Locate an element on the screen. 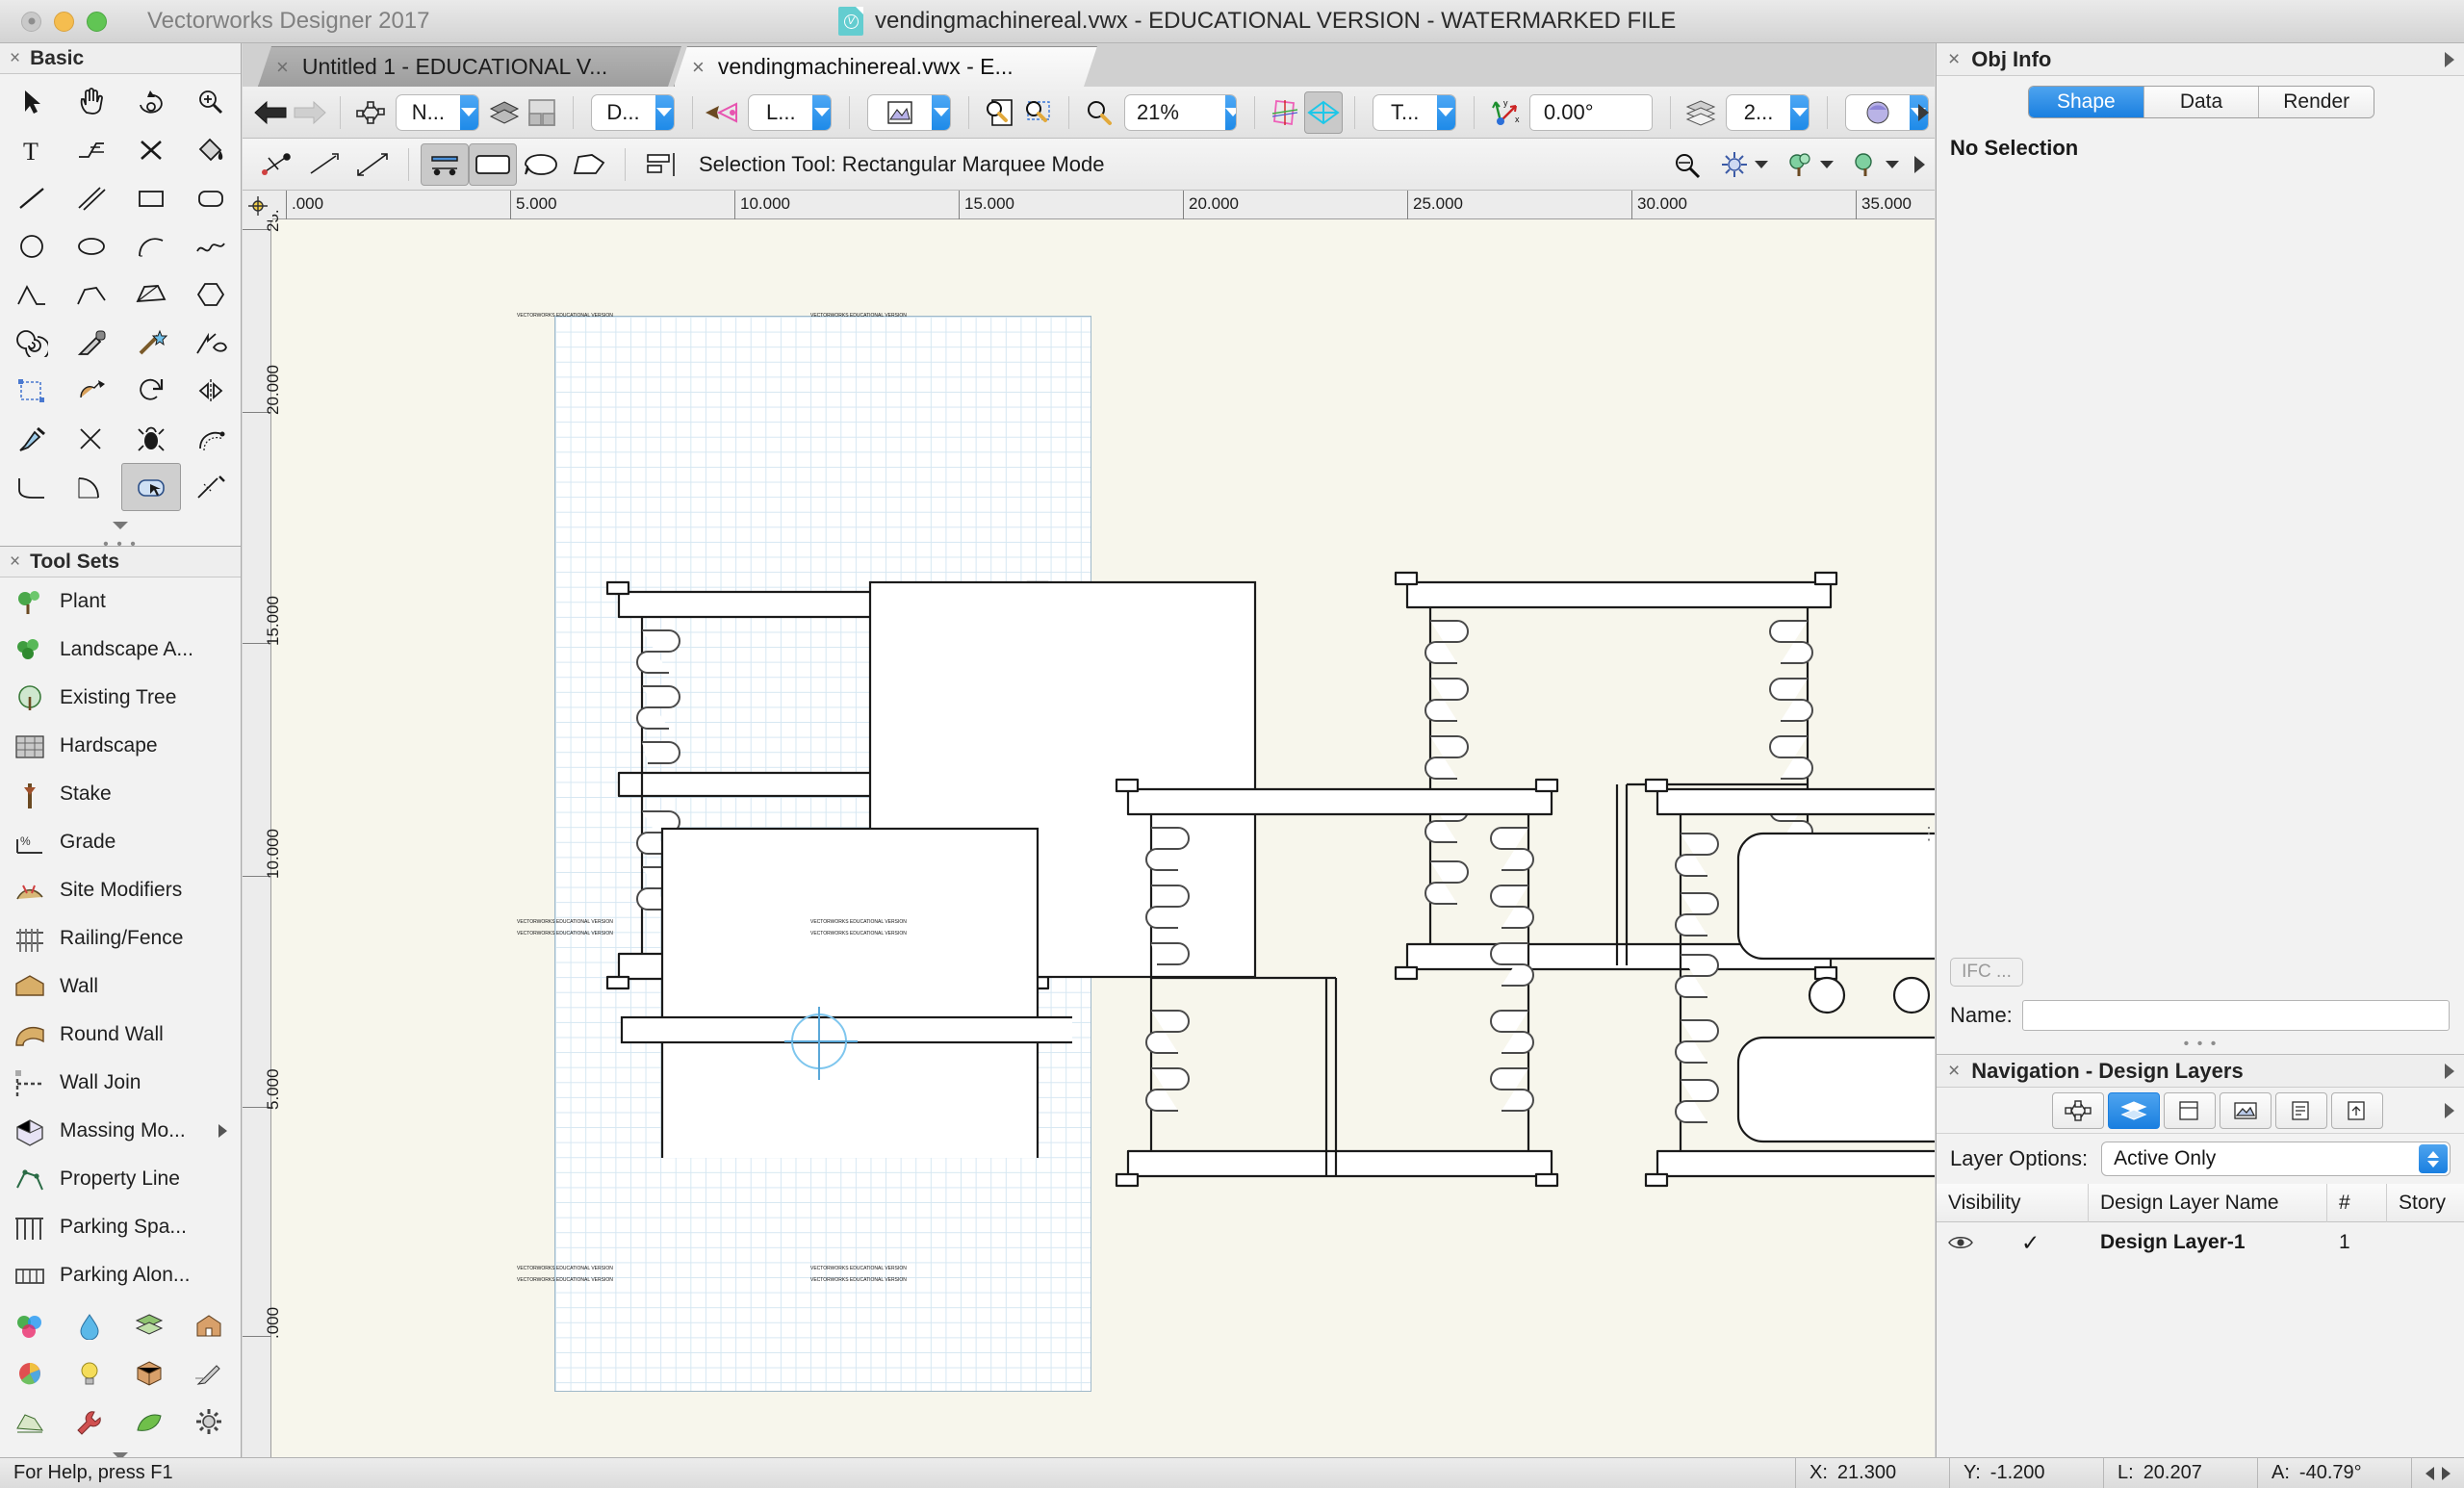 The image size is (2464, 1488). panel-menu-caret is located at coordinates (2449, 1071).